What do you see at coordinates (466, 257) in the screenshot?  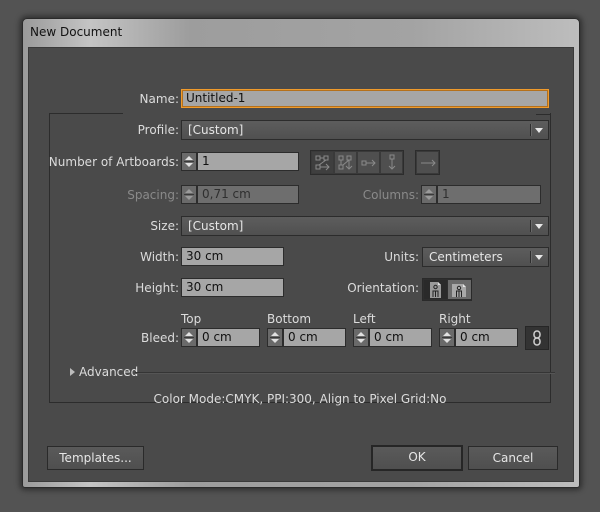 I see `units-value: Centimeters` at bounding box center [466, 257].